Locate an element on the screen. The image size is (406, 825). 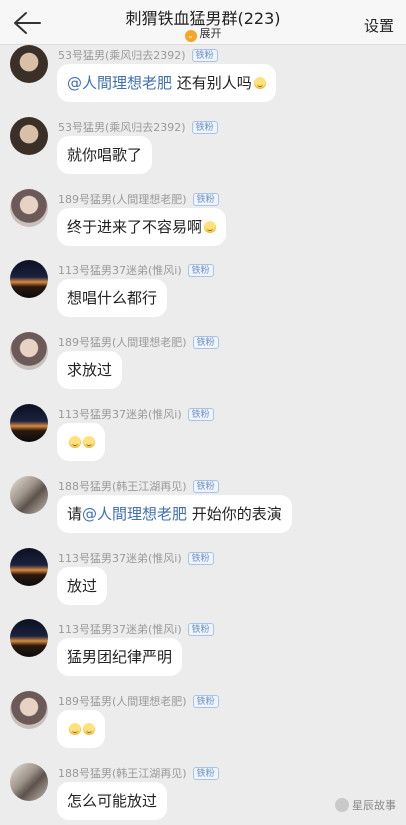
message-text: 猛男团纪律严明 is located at coordinates (120, 657).